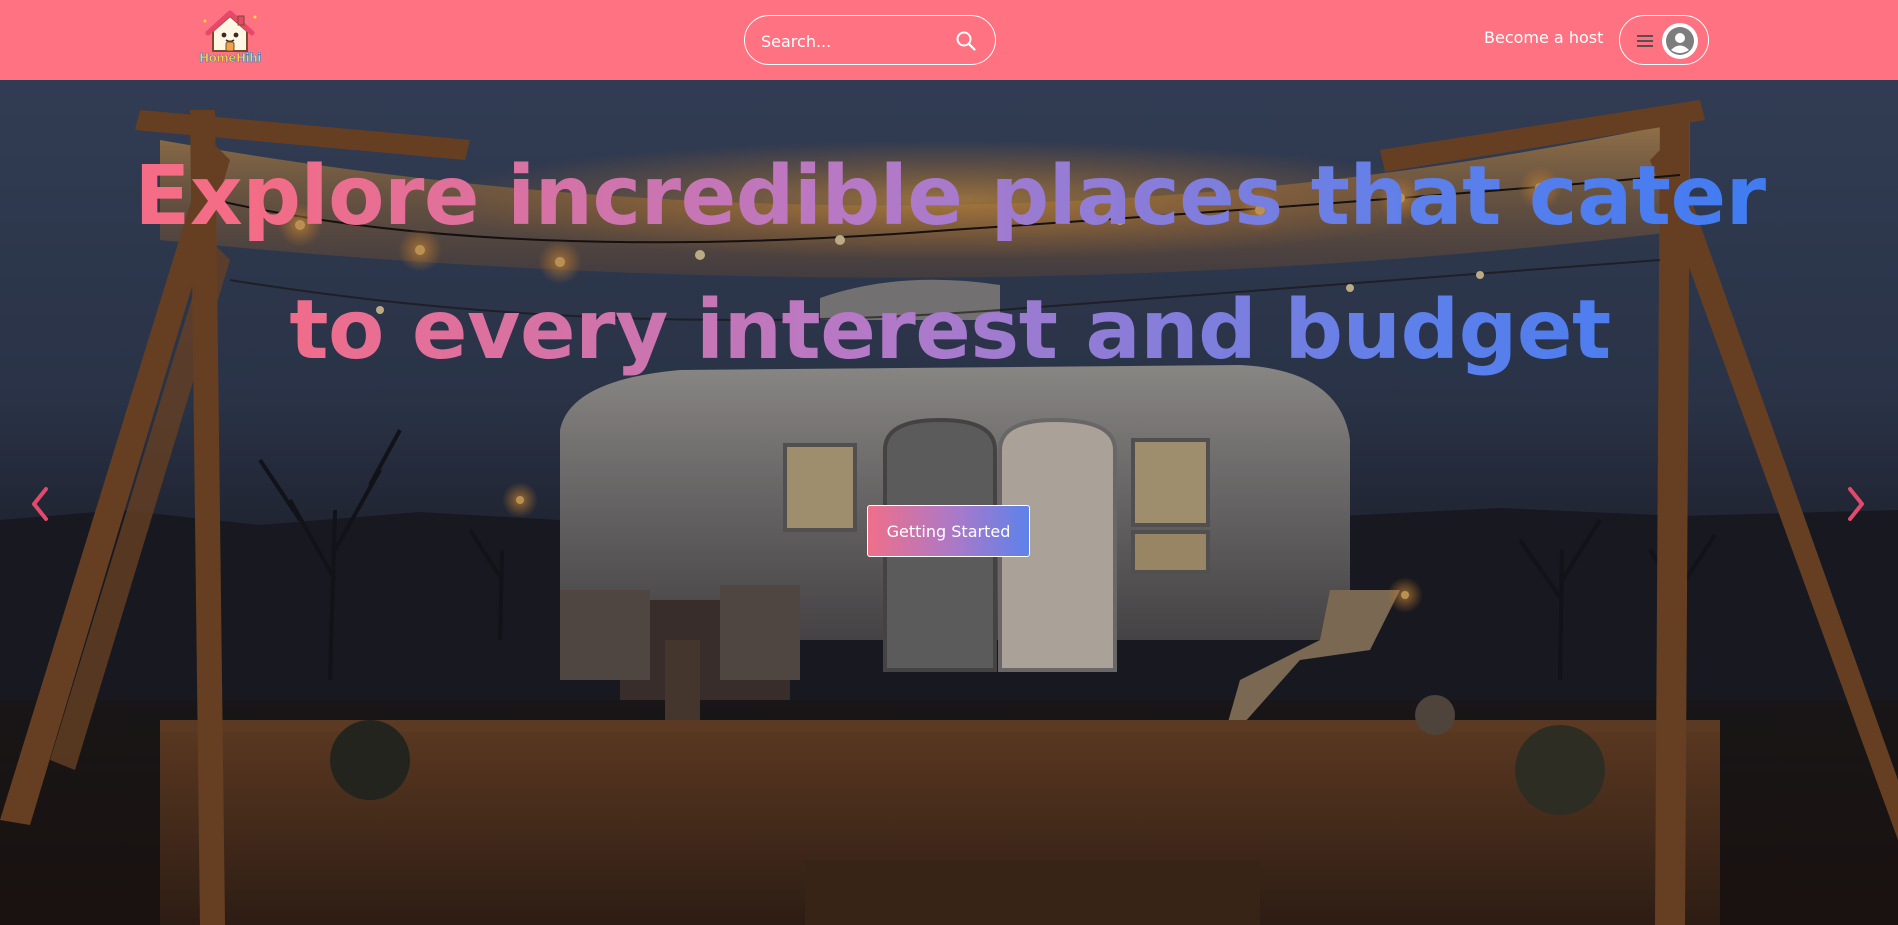  I want to click on user-menu-button, so click(1664, 40).